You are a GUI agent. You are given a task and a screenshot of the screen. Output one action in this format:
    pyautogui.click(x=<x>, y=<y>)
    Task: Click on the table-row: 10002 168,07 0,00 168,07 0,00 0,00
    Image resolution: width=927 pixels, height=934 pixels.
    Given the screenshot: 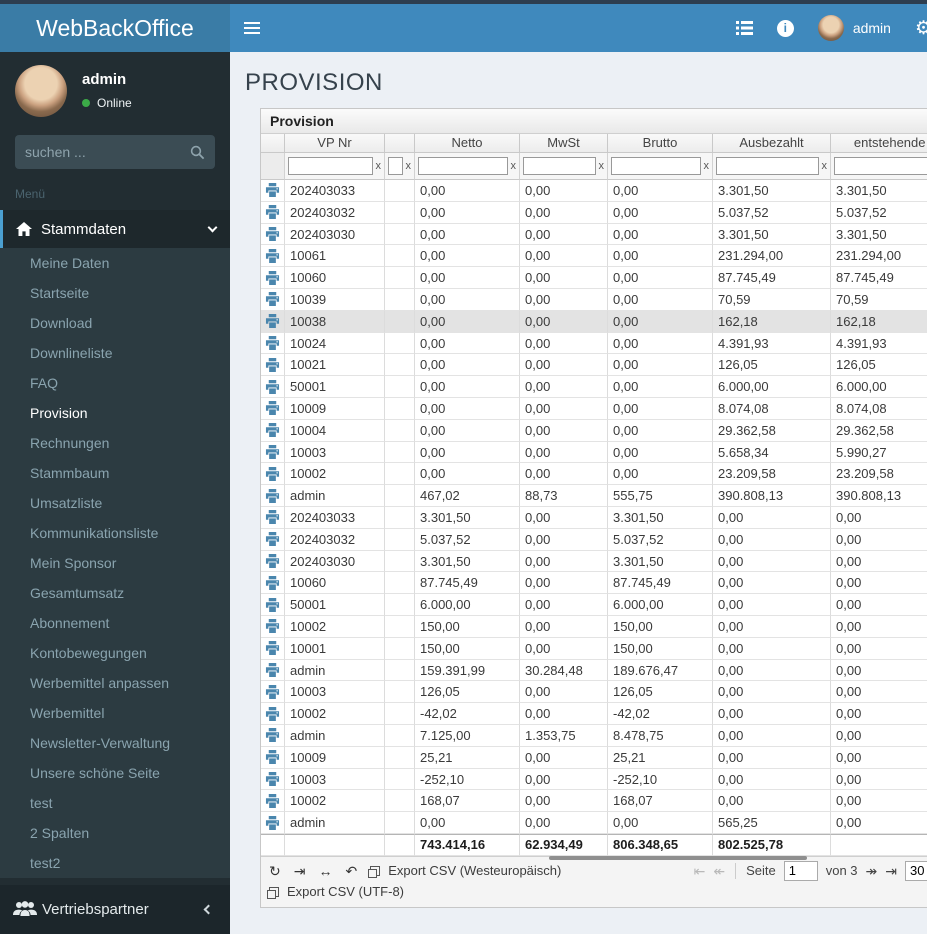 What is the action you would take?
    pyautogui.click(x=594, y=801)
    